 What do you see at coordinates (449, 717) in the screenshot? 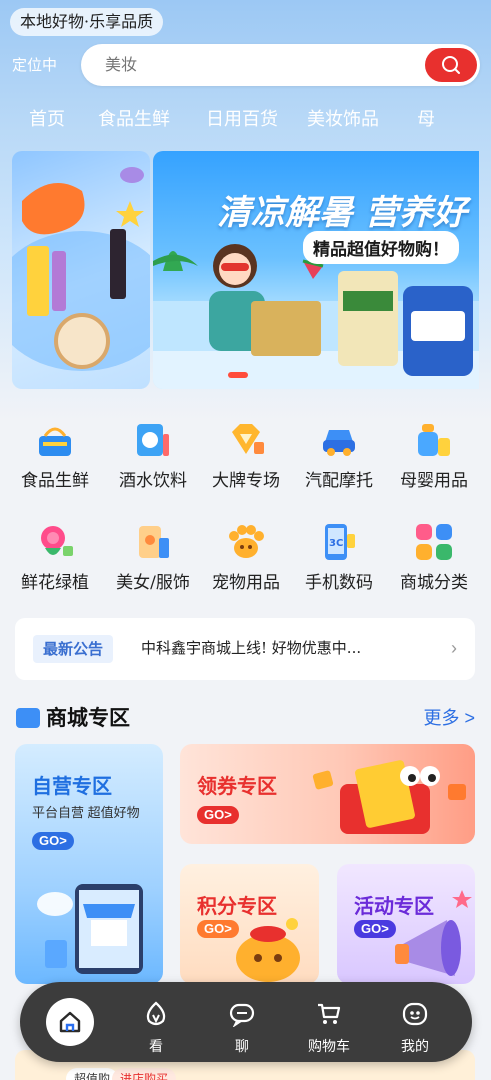
I see `more-link: 更多 >` at bounding box center [449, 717].